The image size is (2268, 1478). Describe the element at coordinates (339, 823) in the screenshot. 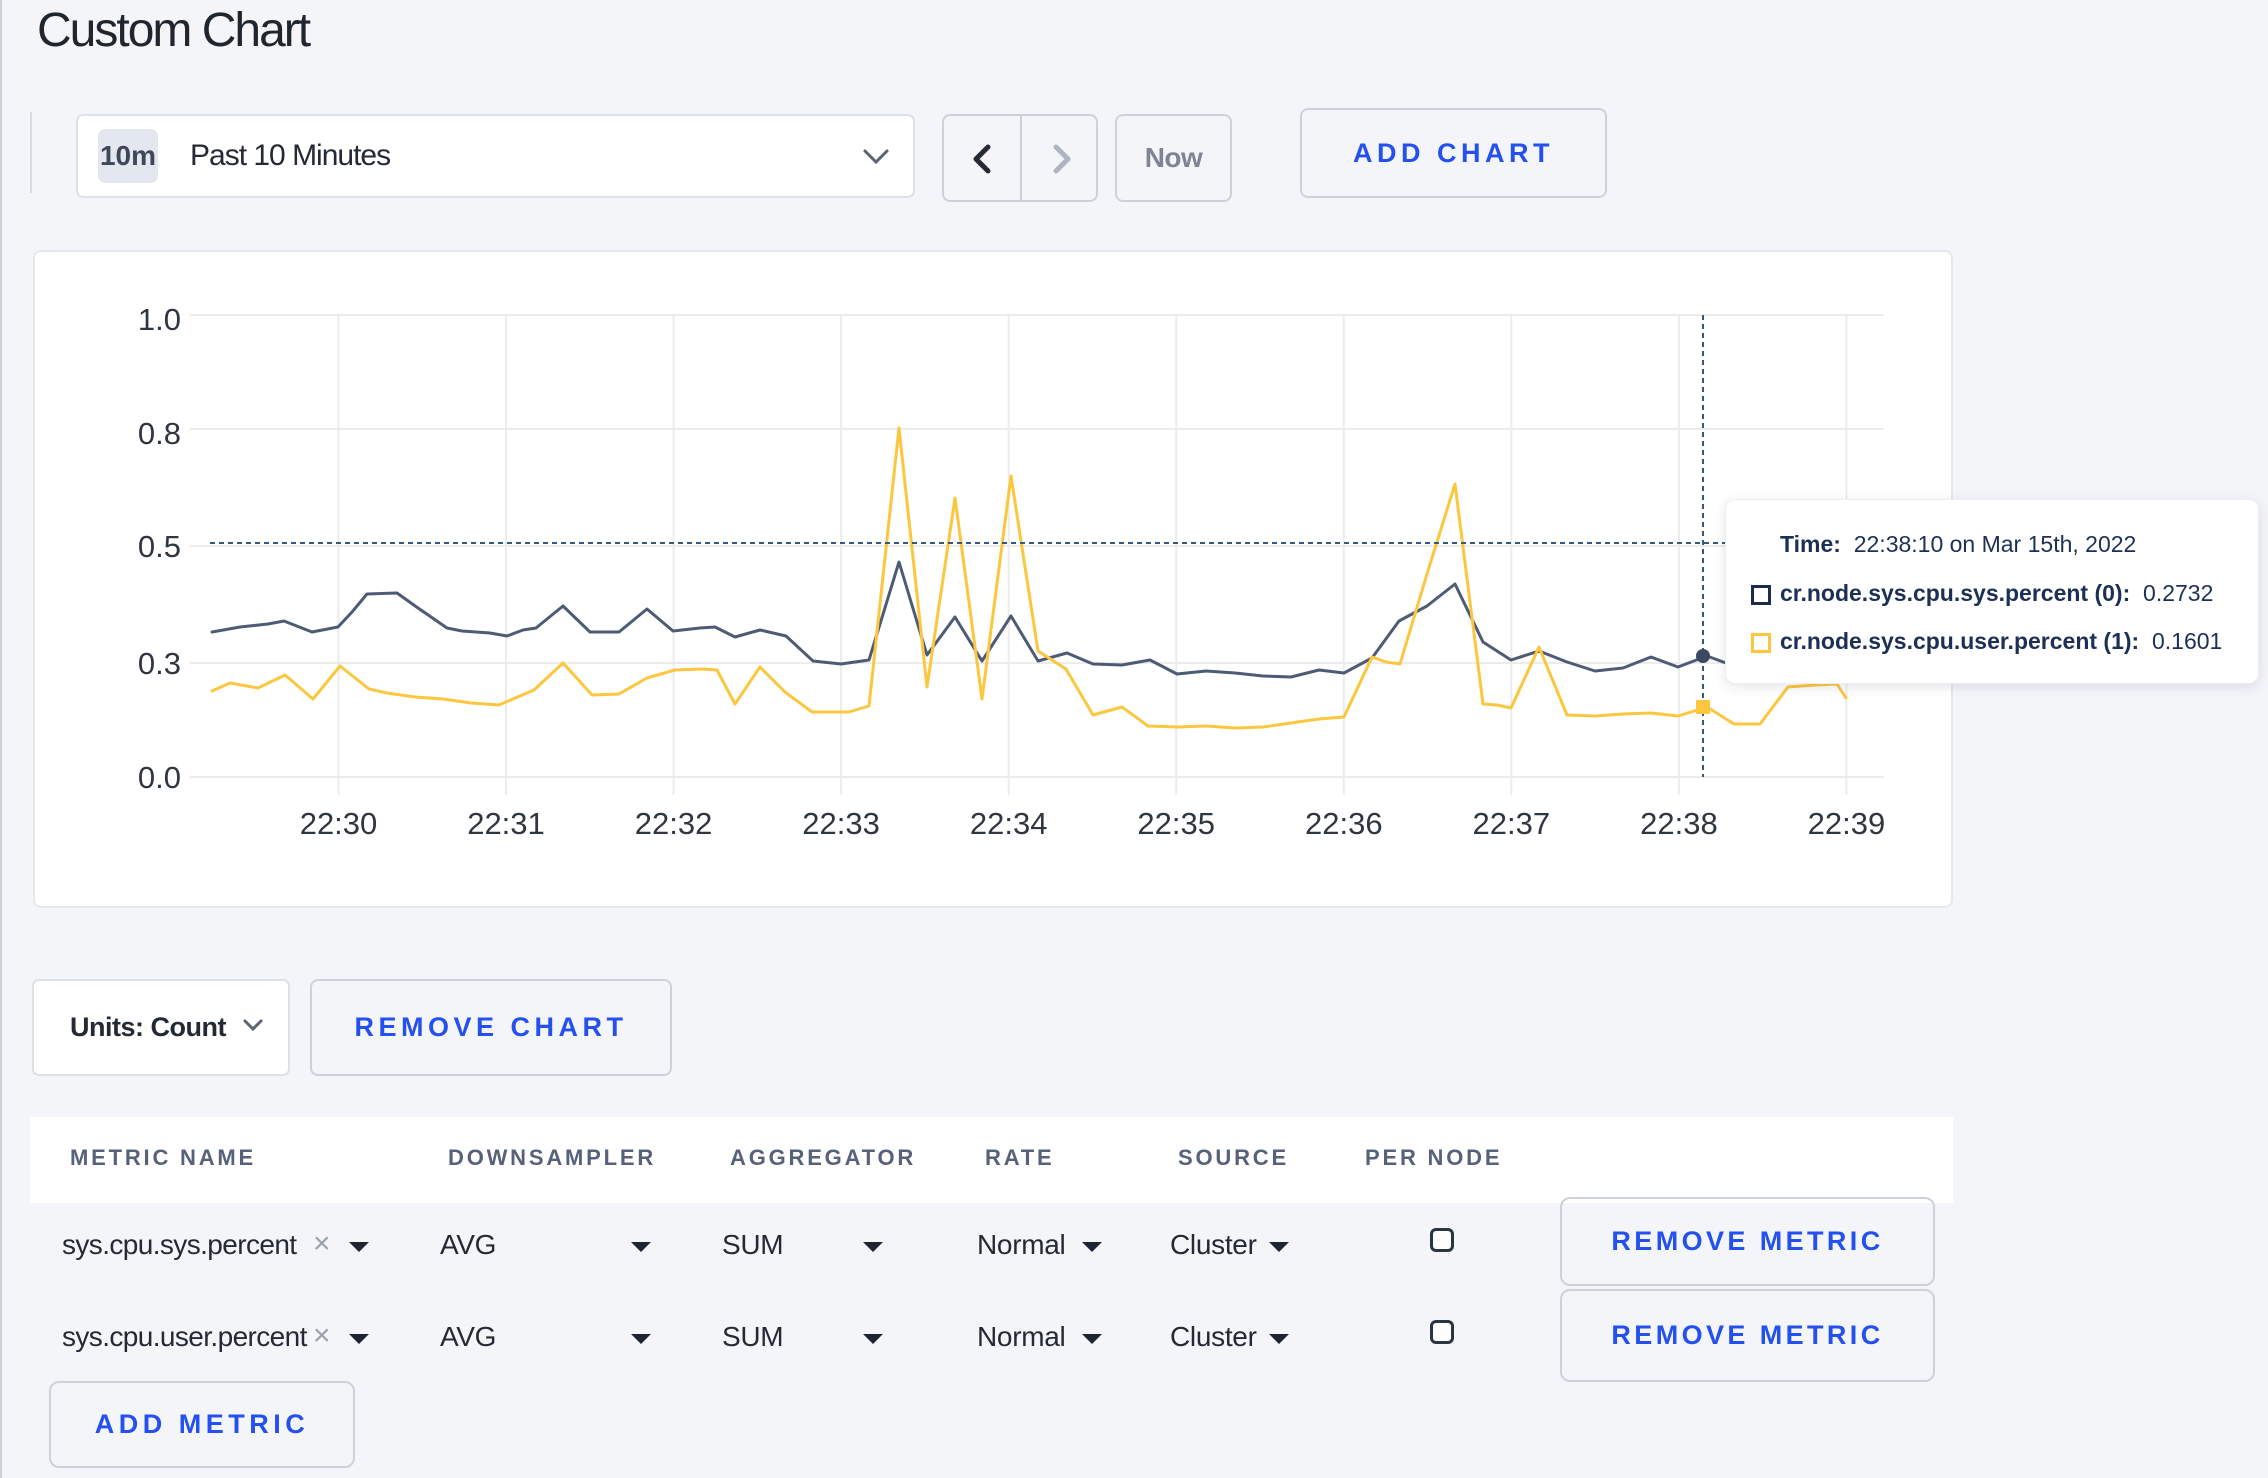

I see `svg-text: 22:30` at that location.